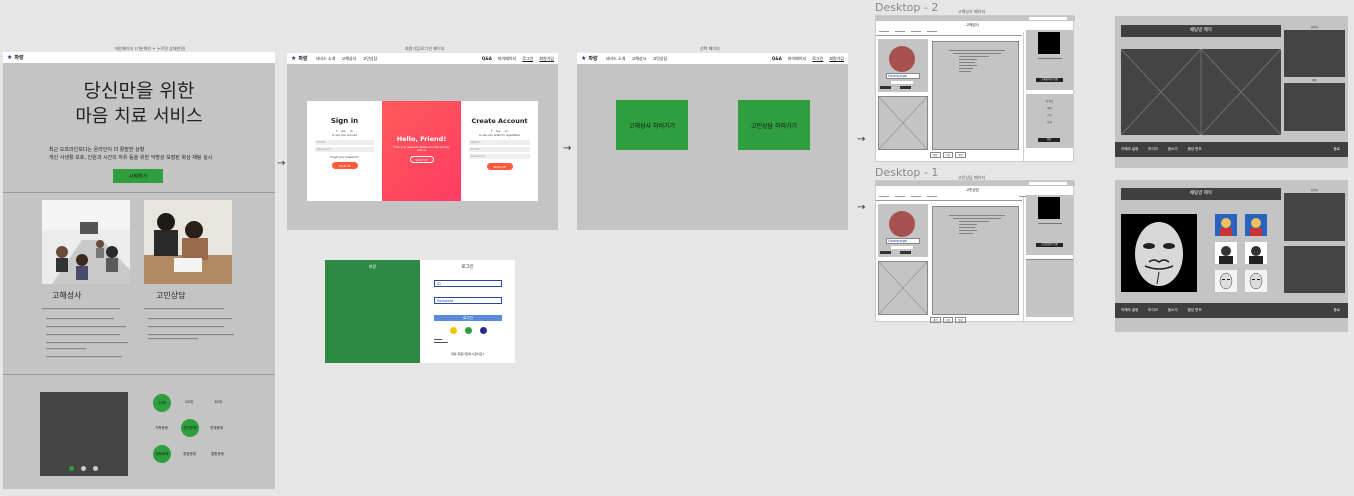  Describe the element at coordinates (344, 142) in the screenshot. I see `sign-in-email-input: Email` at that location.